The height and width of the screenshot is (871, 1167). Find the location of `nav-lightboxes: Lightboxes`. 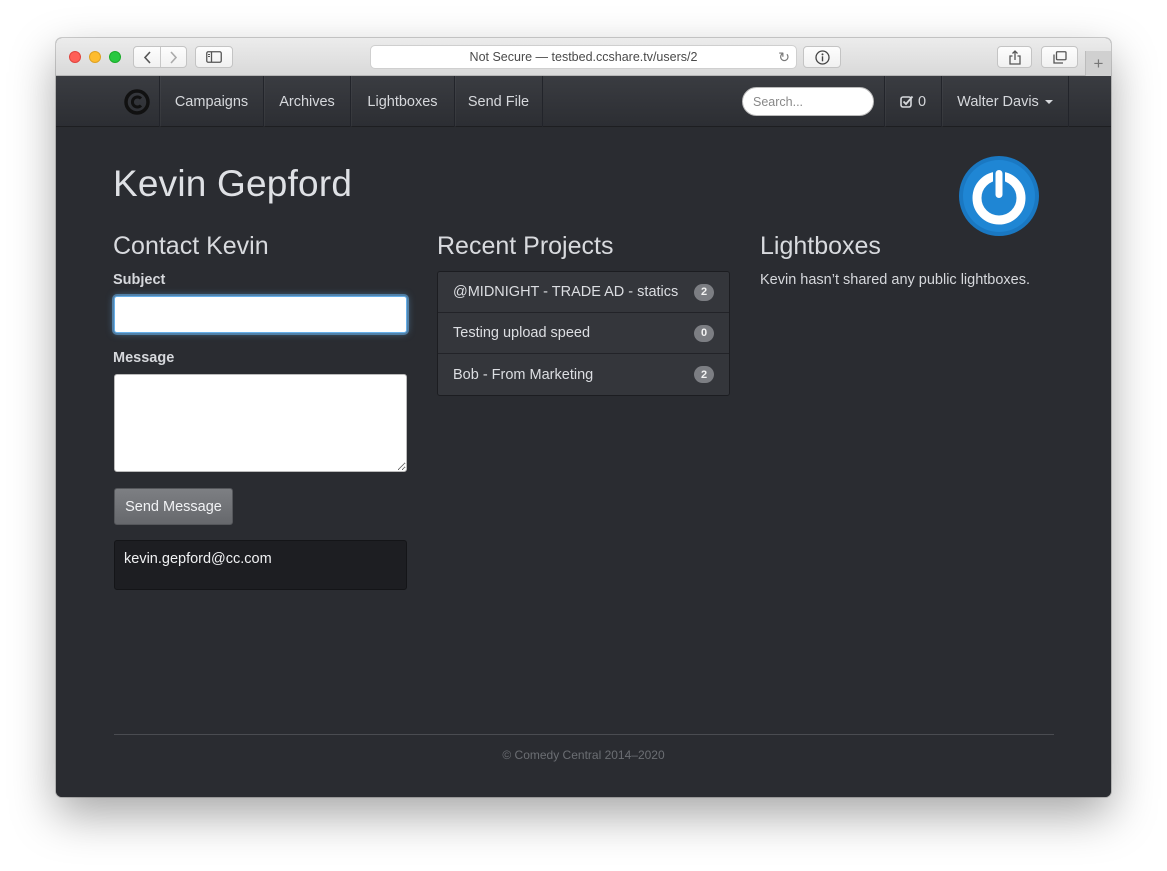

nav-lightboxes: Lightboxes is located at coordinates (402, 101).